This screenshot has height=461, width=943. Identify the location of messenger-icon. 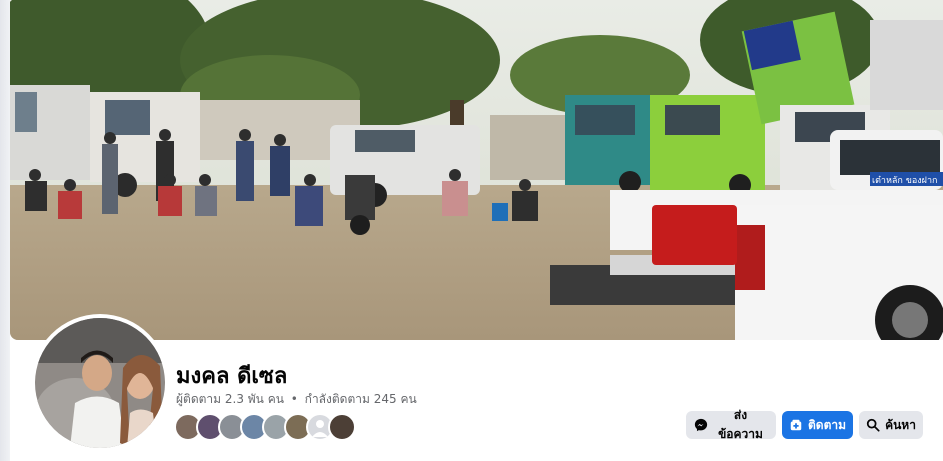
(701, 425).